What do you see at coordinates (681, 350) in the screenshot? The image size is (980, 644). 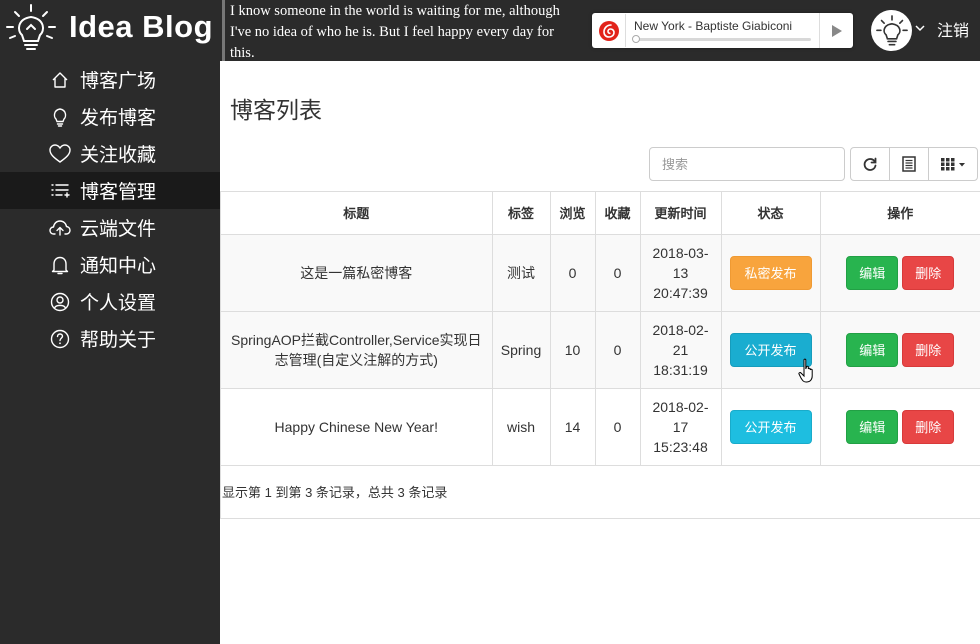 I see `cell-updated: 2018-02-21 18:31:19` at bounding box center [681, 350].